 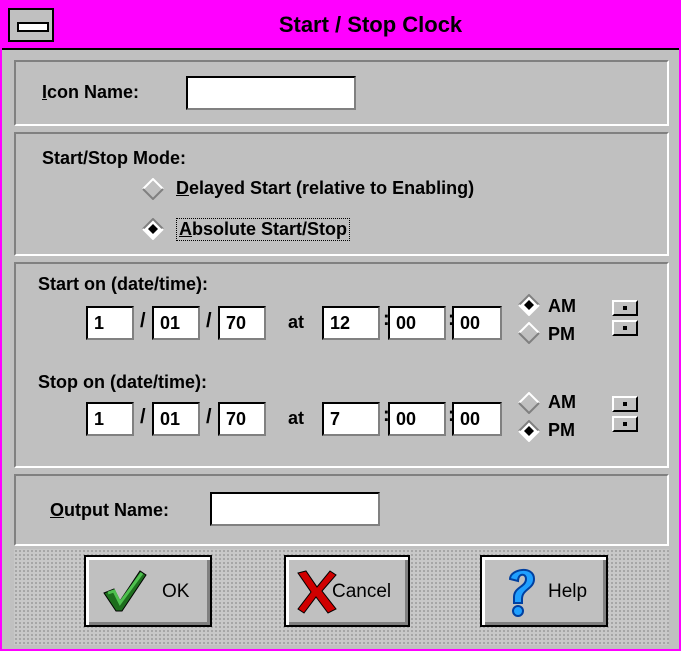 What do you see at coordinates (529, 431) in the screenshot?
I see `stop-pm-radio-icon` at bounding box center [529, 431].